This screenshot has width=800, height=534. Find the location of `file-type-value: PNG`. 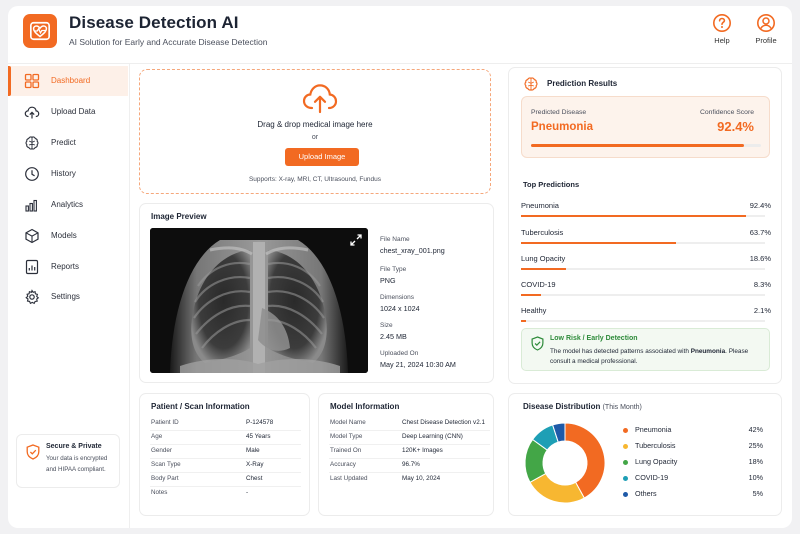

file-type-value: PNG is located at coordinates (388, 280).